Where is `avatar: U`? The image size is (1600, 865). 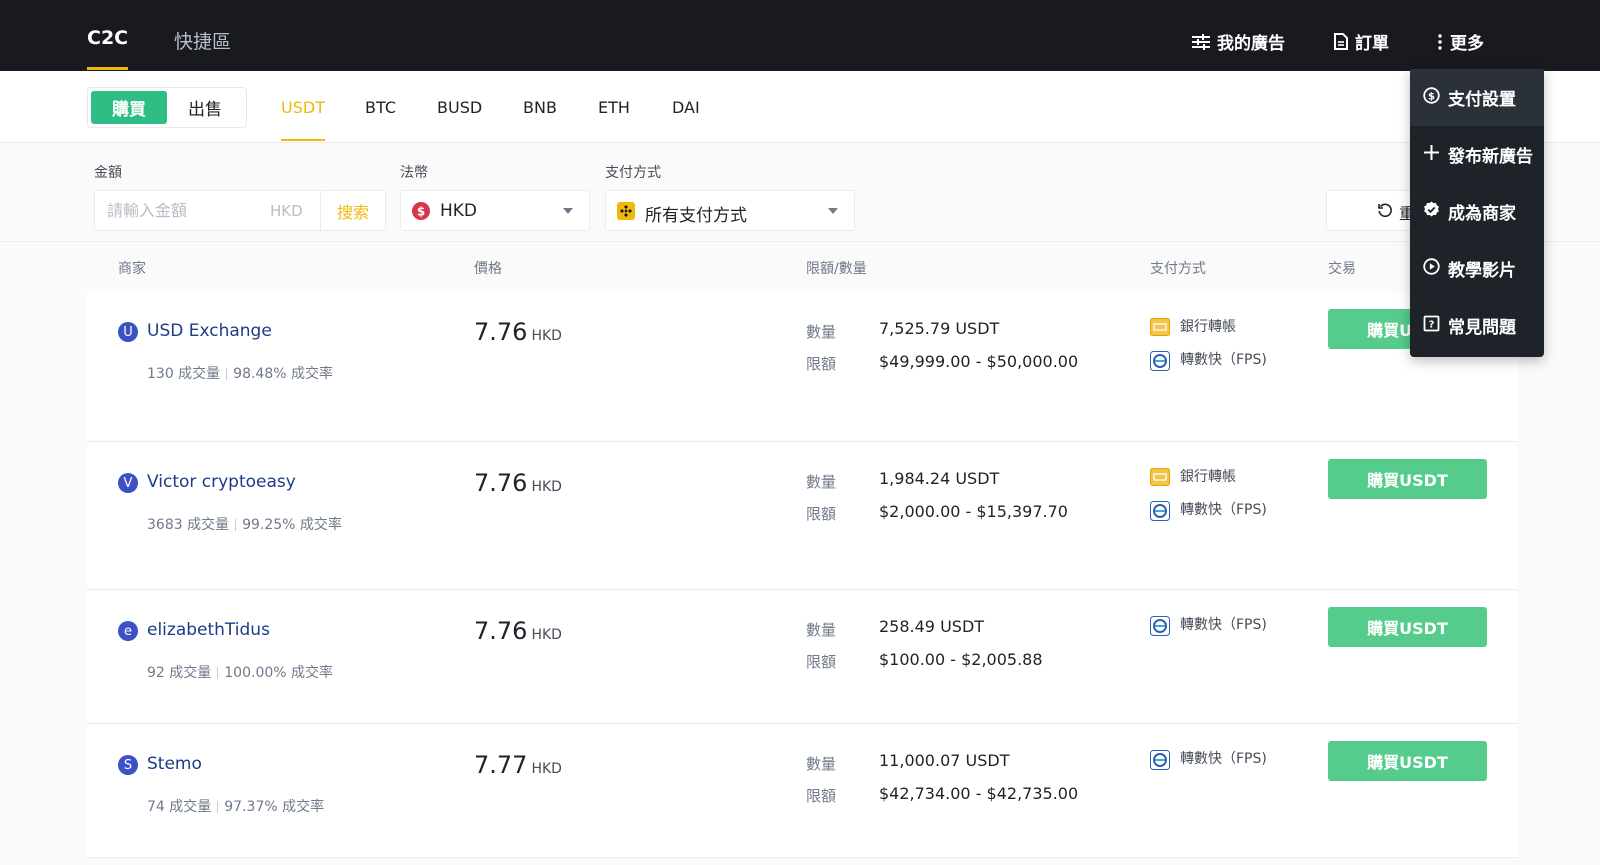
avatar: U is located at coordinates (128, 332).